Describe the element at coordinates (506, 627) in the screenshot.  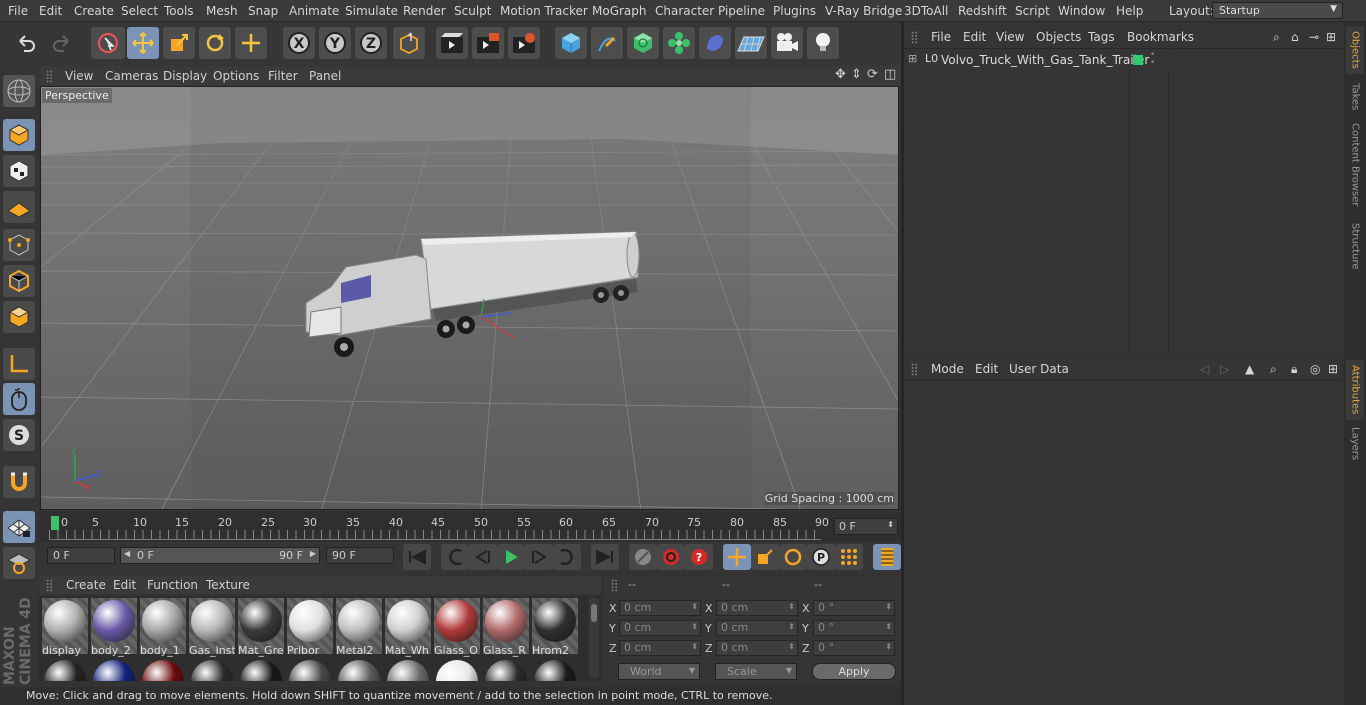
I see `material-swatch: Glass_R` at that location.